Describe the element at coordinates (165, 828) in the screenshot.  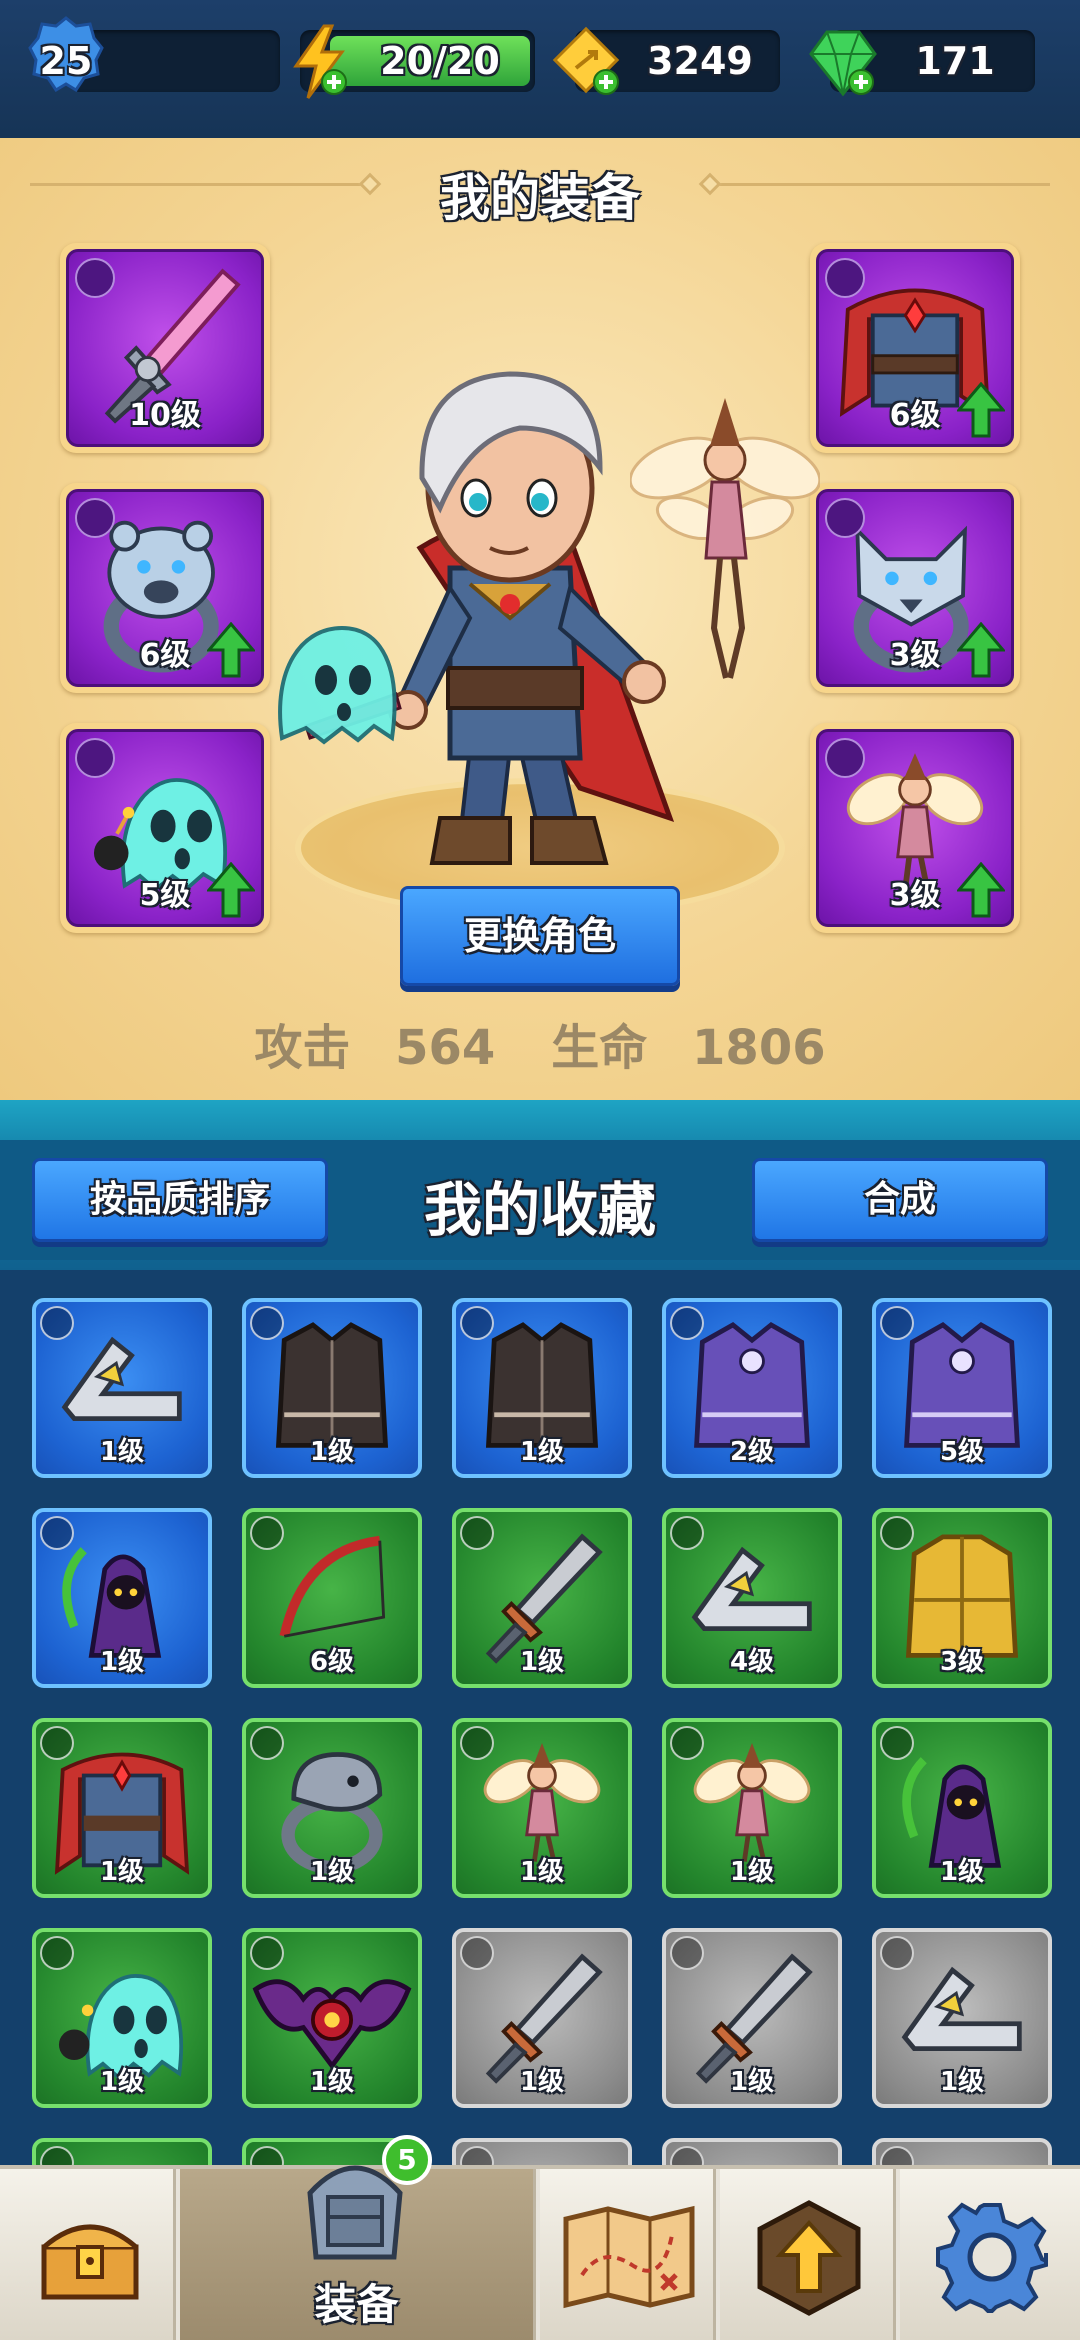
I see `equip-slot-pet: 5级` at that location.